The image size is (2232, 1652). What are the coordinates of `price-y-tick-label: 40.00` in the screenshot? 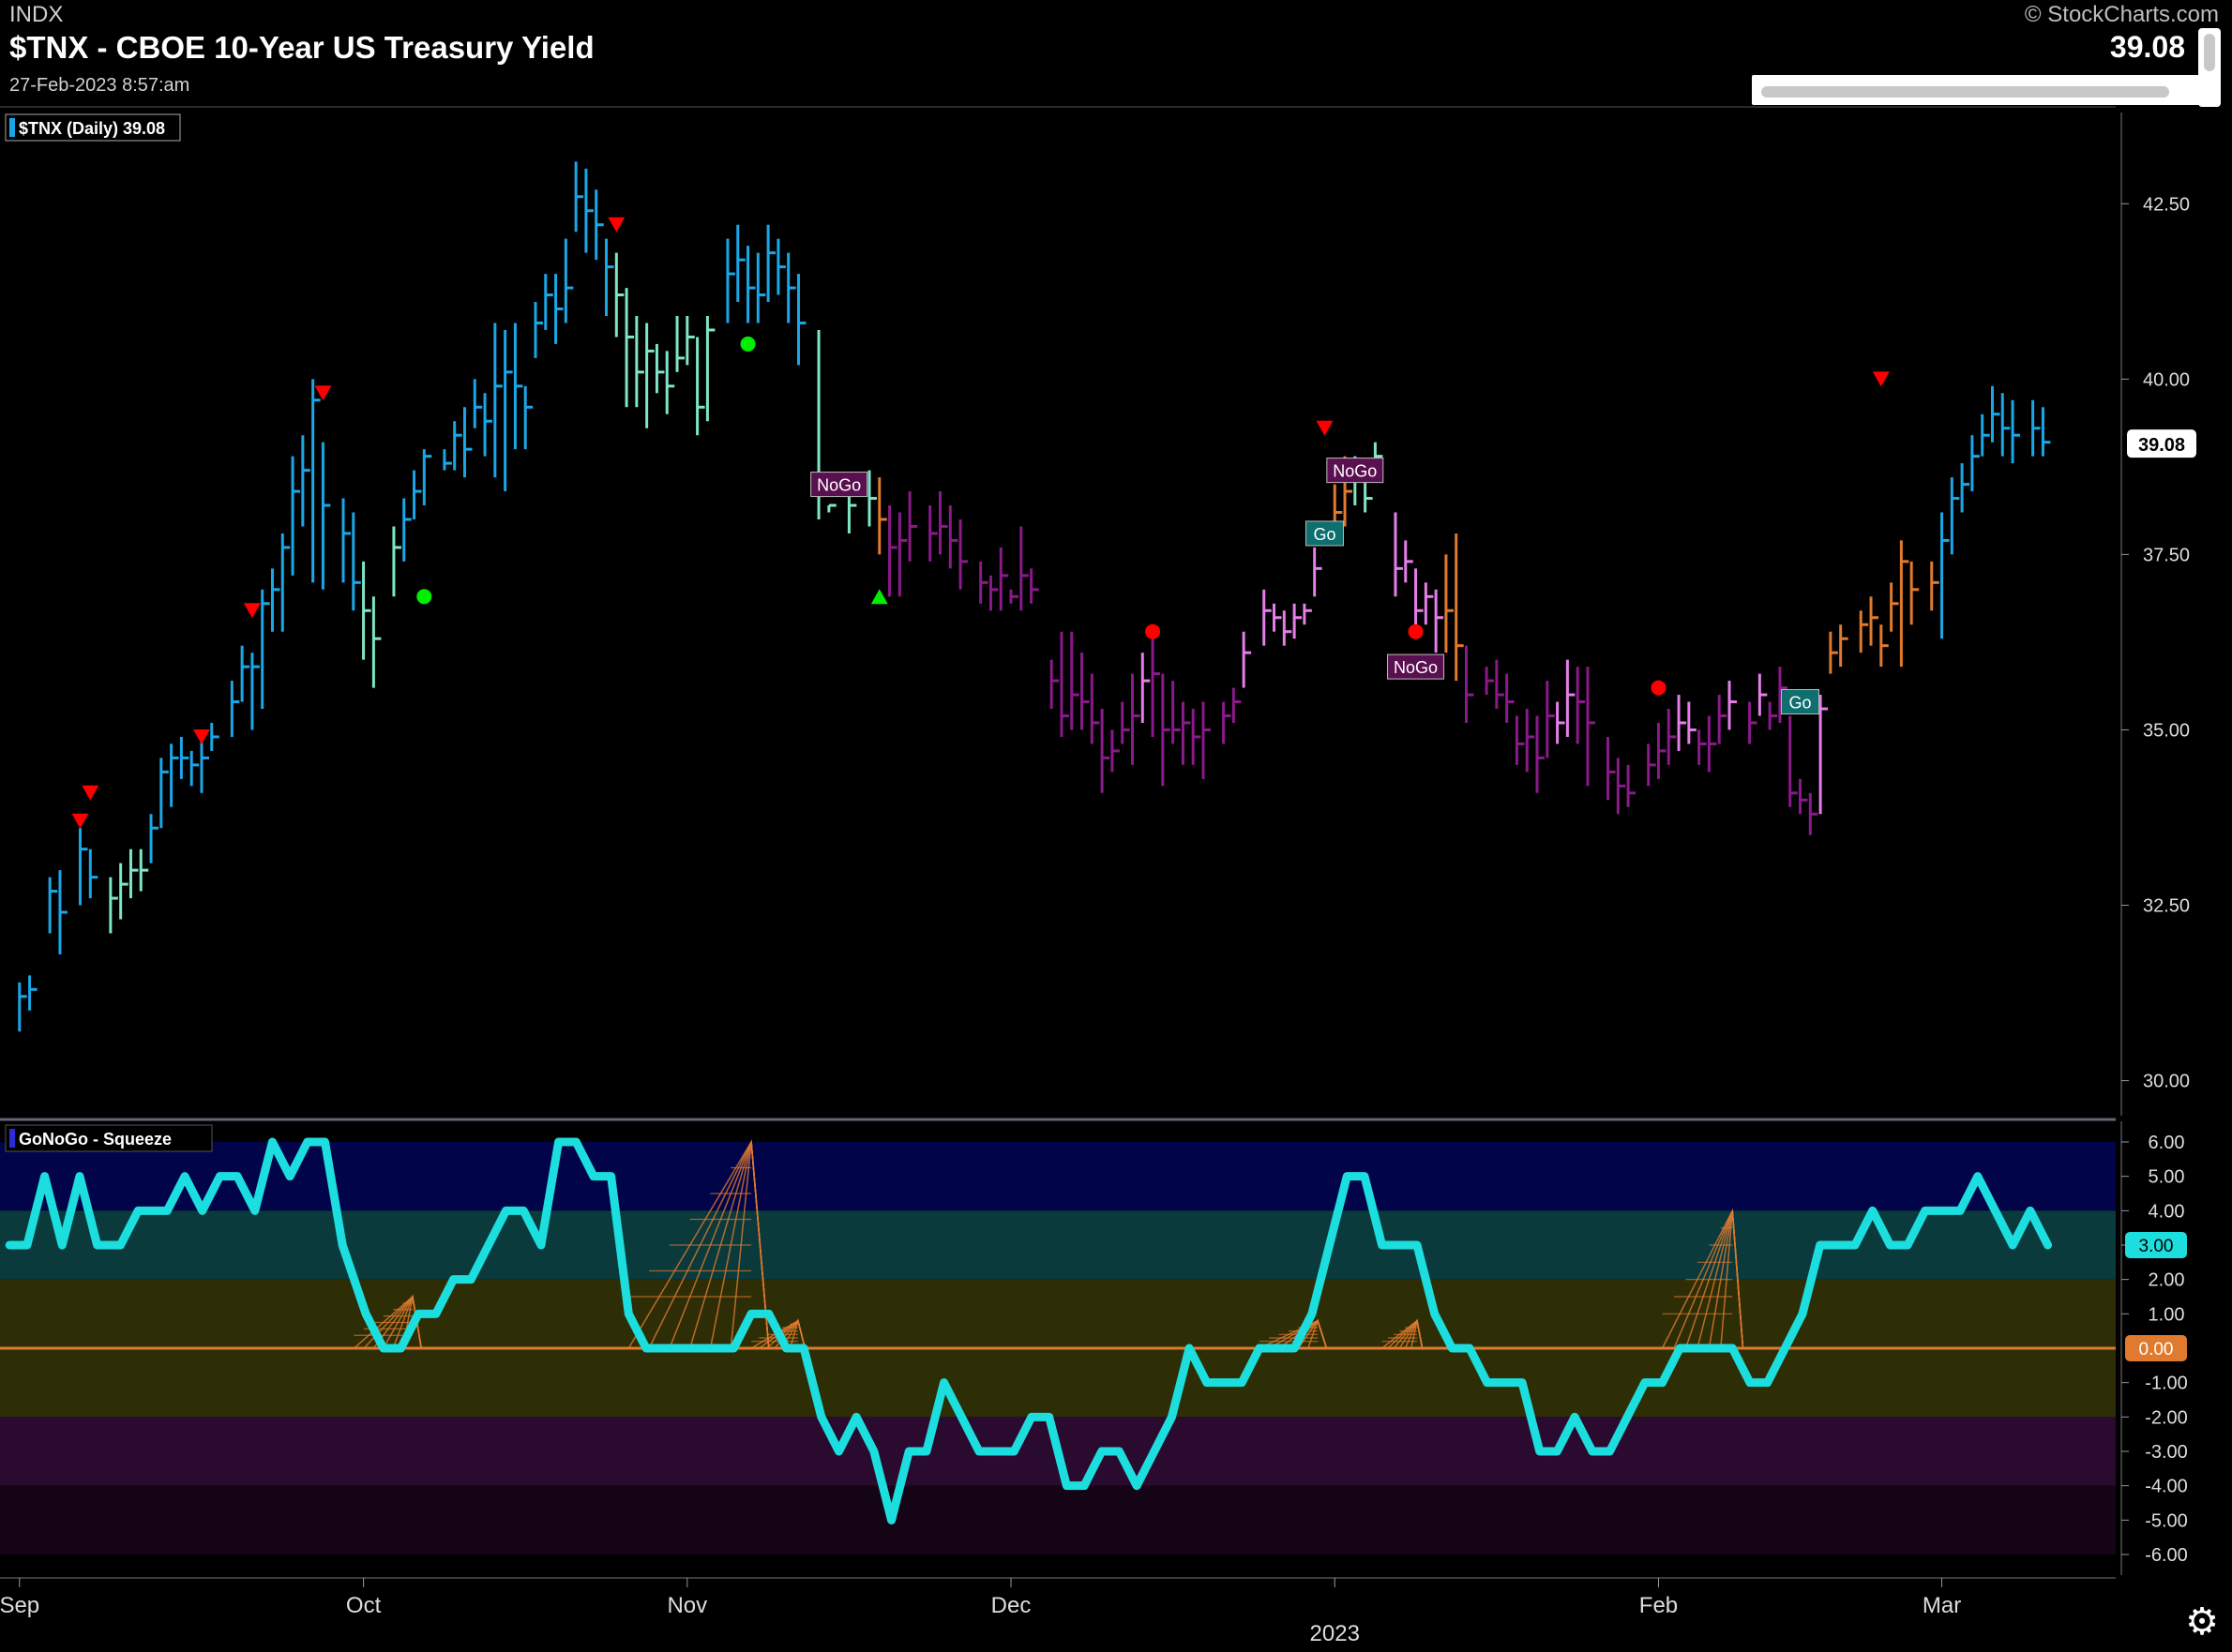 It's located at (2166, 379).